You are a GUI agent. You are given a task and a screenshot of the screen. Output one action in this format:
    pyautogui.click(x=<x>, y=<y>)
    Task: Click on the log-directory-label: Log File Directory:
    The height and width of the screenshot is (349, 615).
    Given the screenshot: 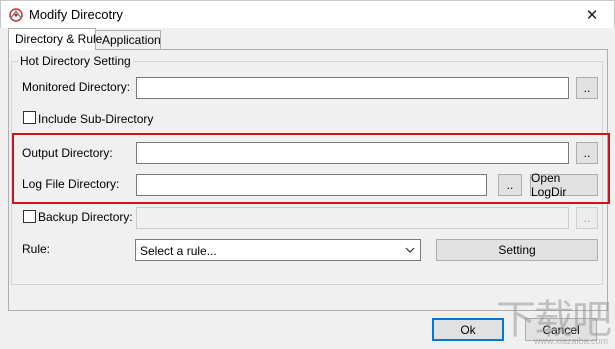 What is the action you would take?
    pyautogui.click(x=71, y=184)
    